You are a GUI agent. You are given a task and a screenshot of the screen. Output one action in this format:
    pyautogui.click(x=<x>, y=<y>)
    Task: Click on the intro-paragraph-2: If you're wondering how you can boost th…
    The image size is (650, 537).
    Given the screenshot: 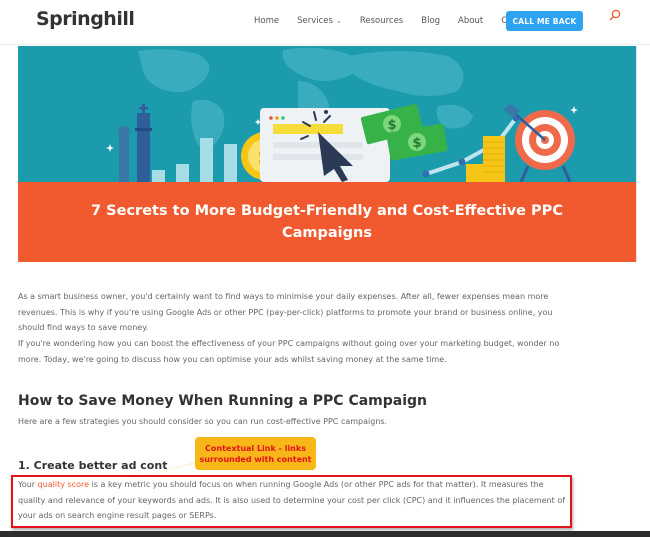 What is the action you would take?
    pyautogui.click(x=289, y=351)
    